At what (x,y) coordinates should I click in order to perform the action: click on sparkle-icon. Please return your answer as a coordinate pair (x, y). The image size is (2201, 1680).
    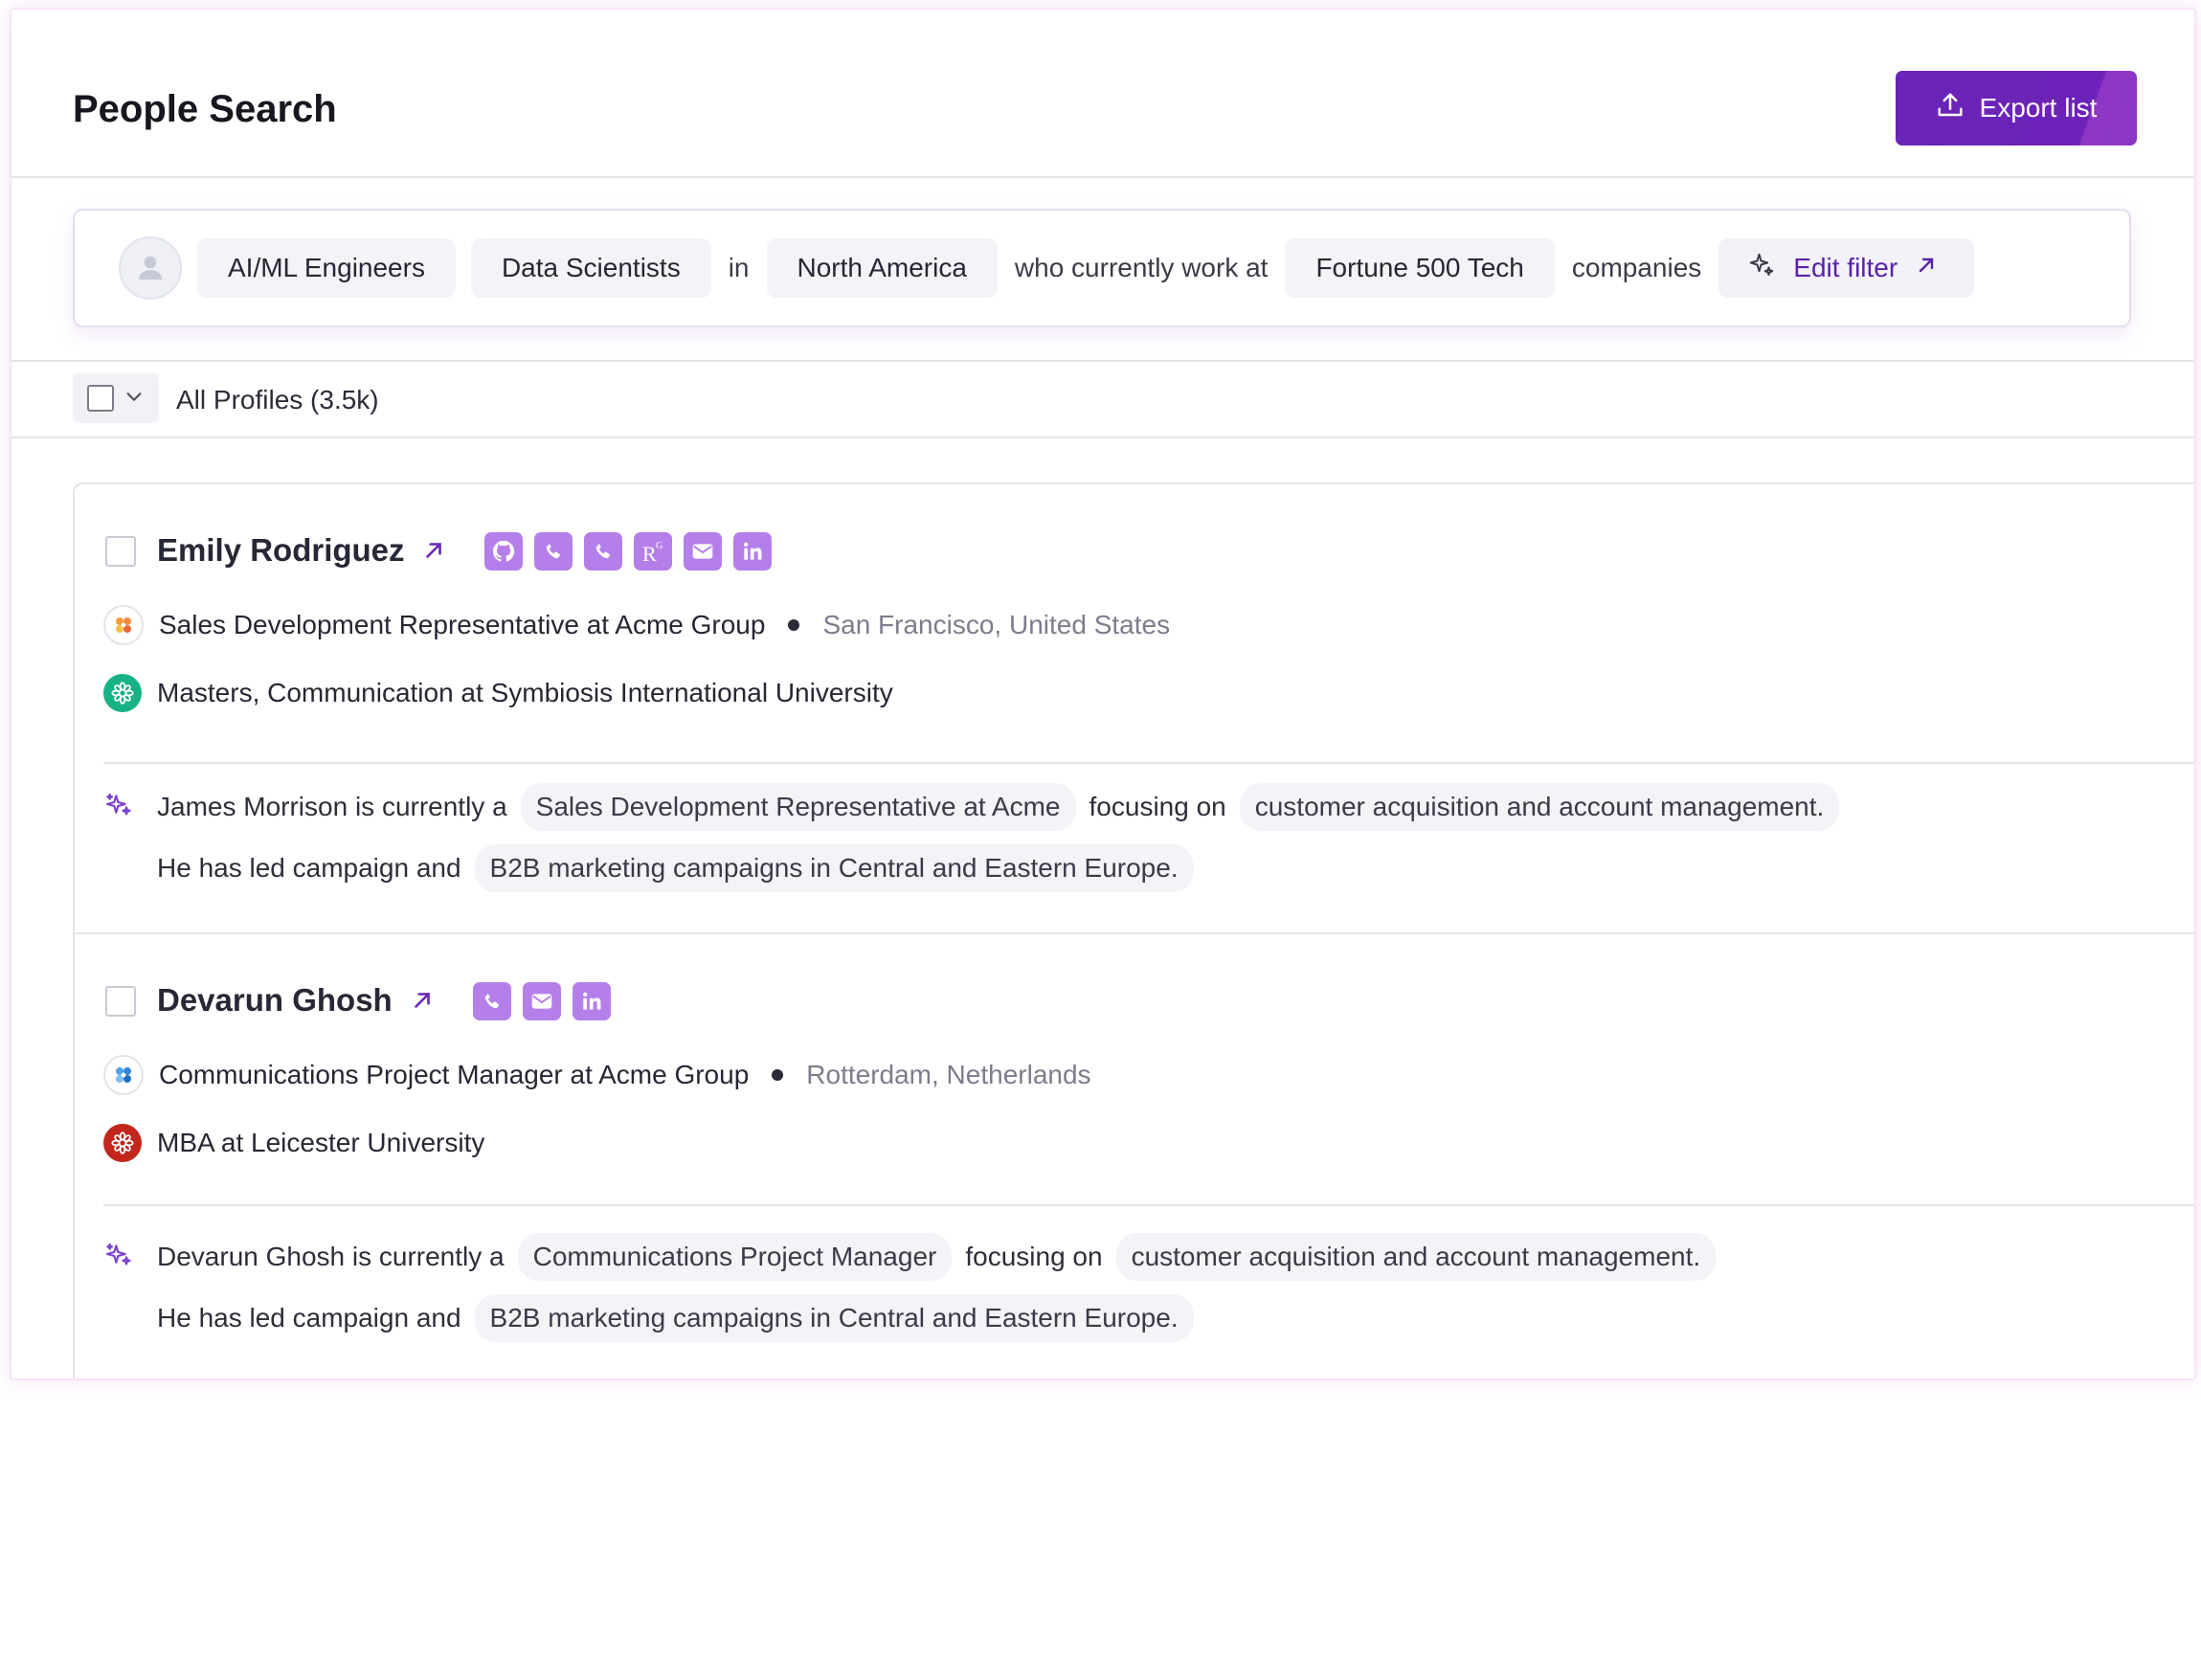
    Looking at the image, I should click on (1761, 269).